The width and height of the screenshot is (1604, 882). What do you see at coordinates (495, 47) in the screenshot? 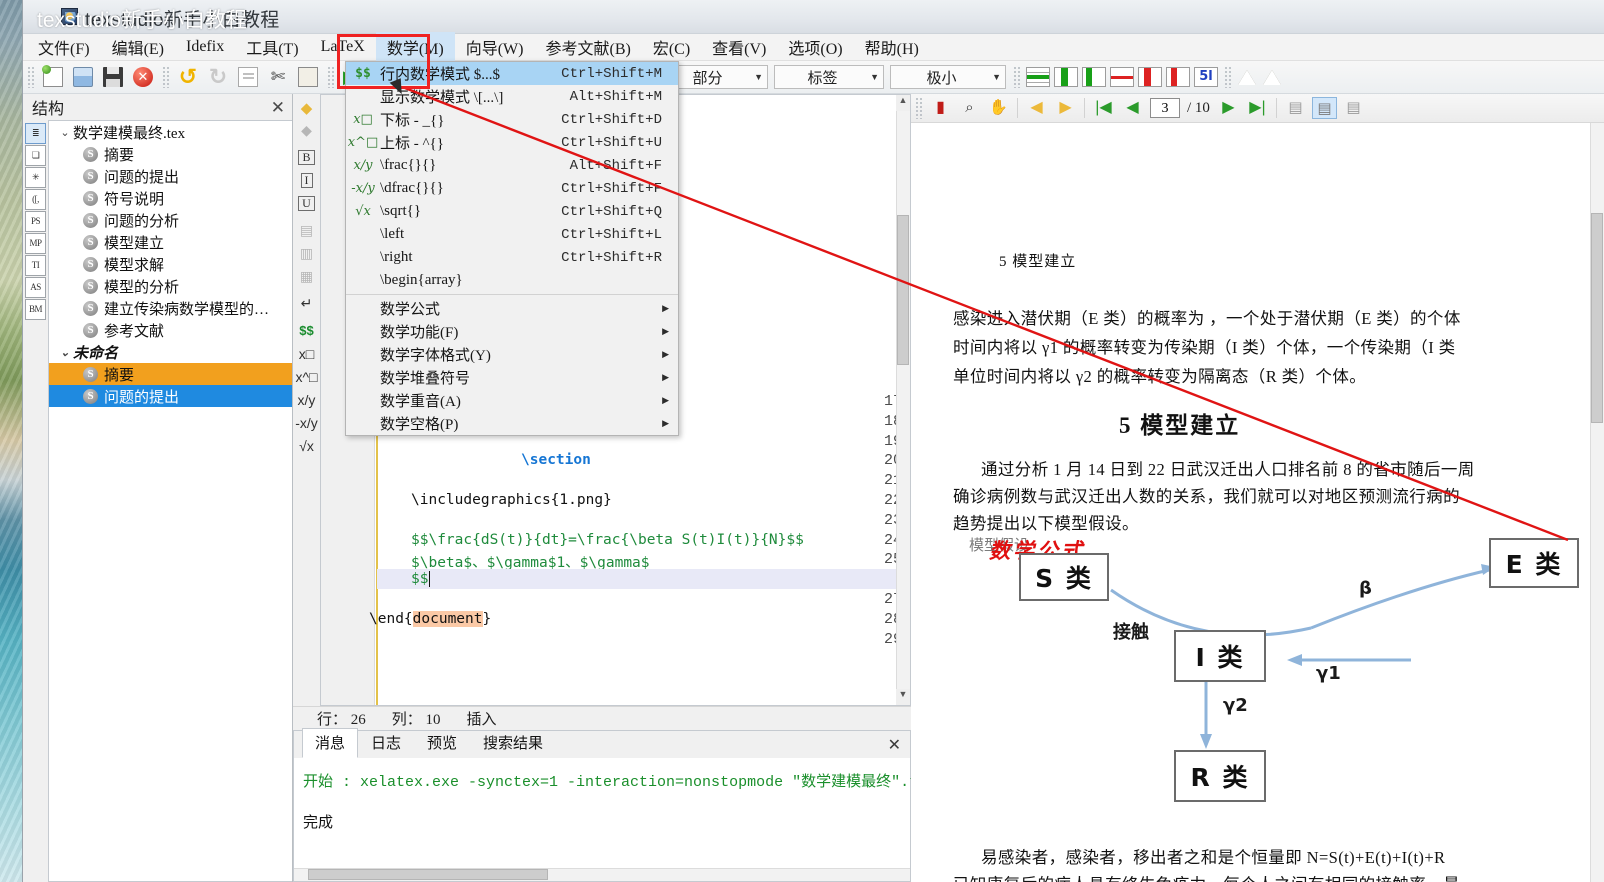
I see `menu-item-6: 向导(W)` at bounding box center [495, 47].